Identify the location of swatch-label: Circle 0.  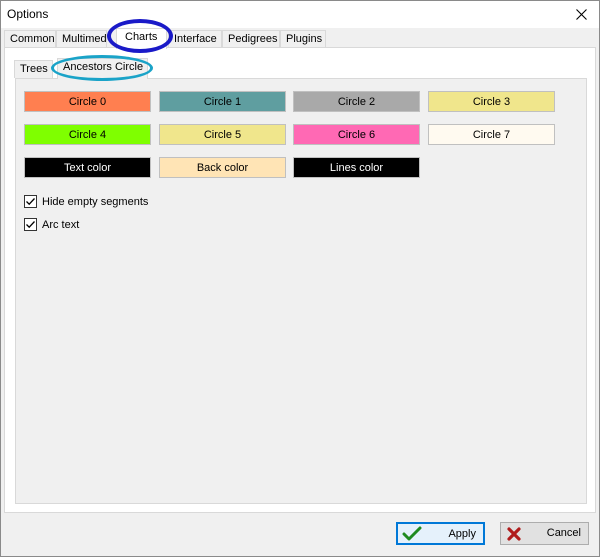
(87, 101).